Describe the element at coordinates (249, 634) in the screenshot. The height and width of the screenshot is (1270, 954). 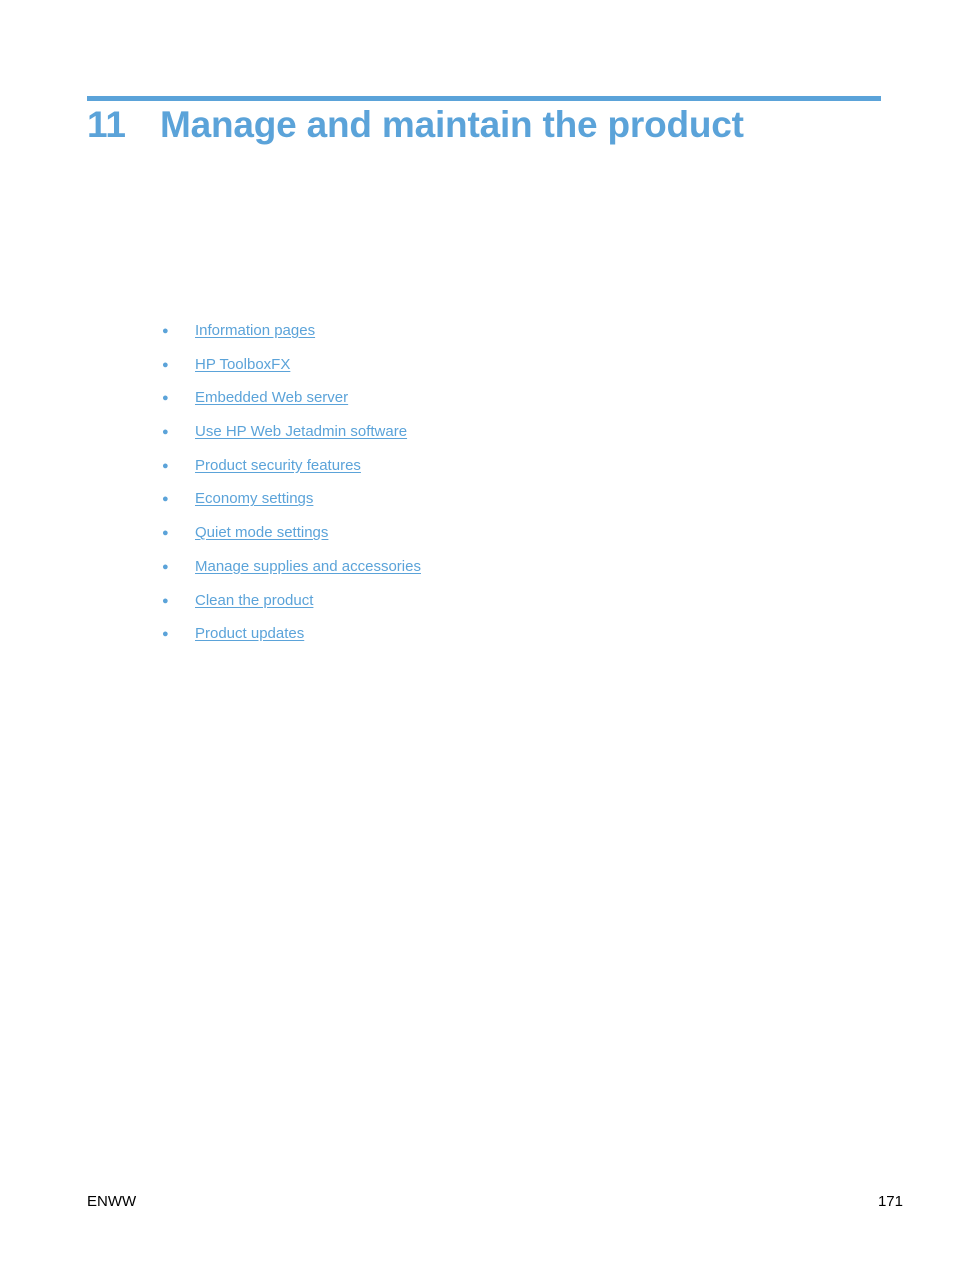
I see `toc-link-product-updates: Product updates` at that location.